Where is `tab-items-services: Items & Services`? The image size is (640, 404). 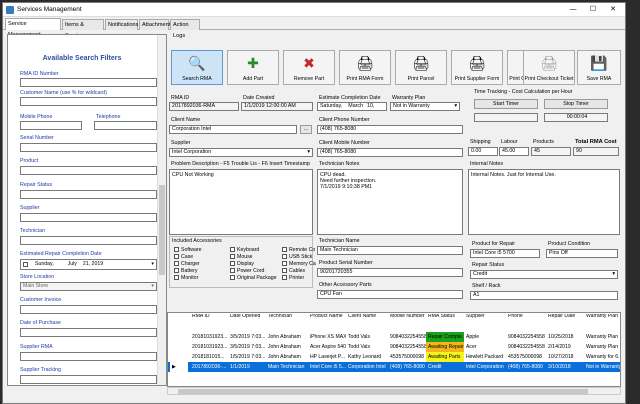 tab-items-services: Items & Services is located at coordinates (83, 29).